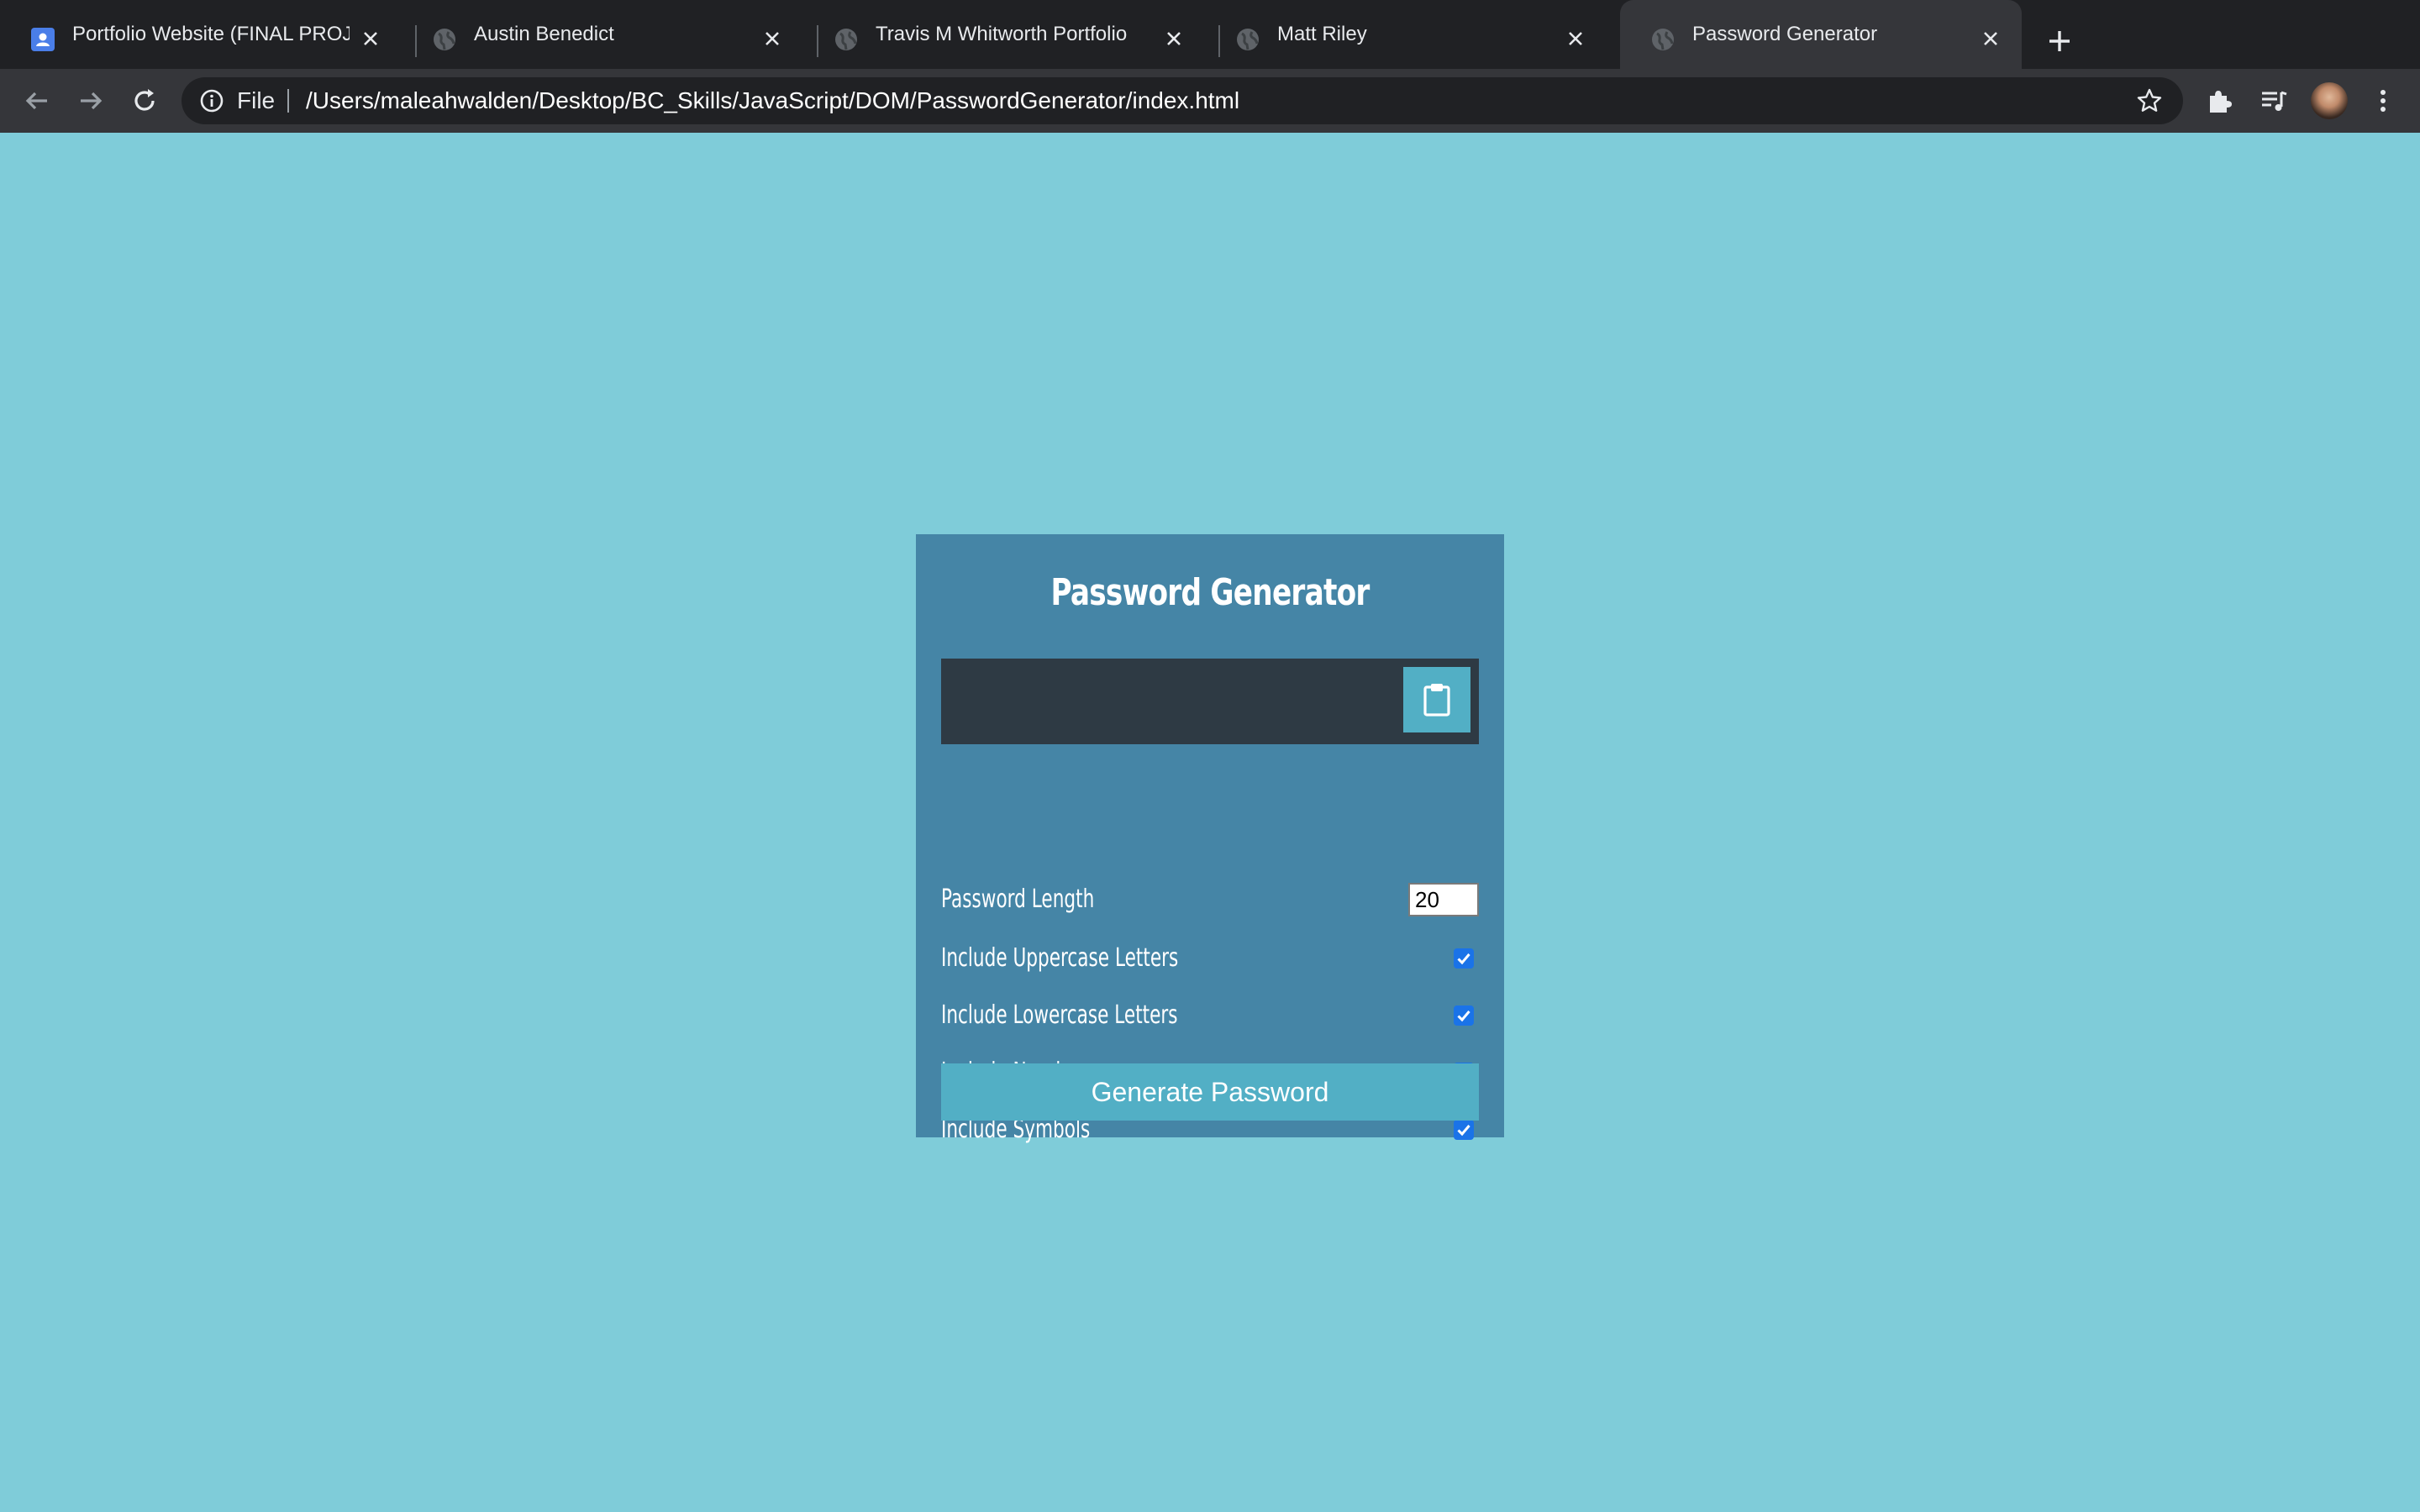  Describe the element at coordinates (288, 101) in the screenshot. I see `omnibox-divider` at that location.